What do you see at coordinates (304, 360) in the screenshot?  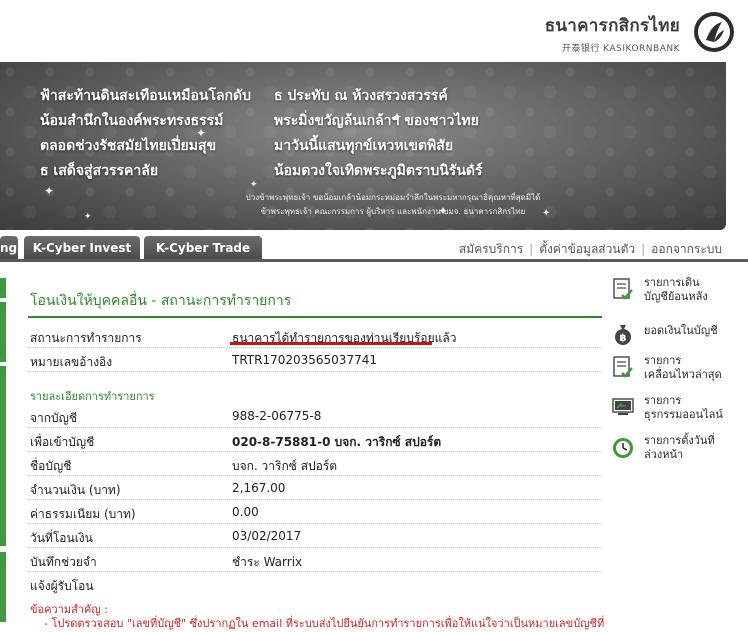 I see `reference-value: TRTR170203565037741` at bounding box center [304, 360].